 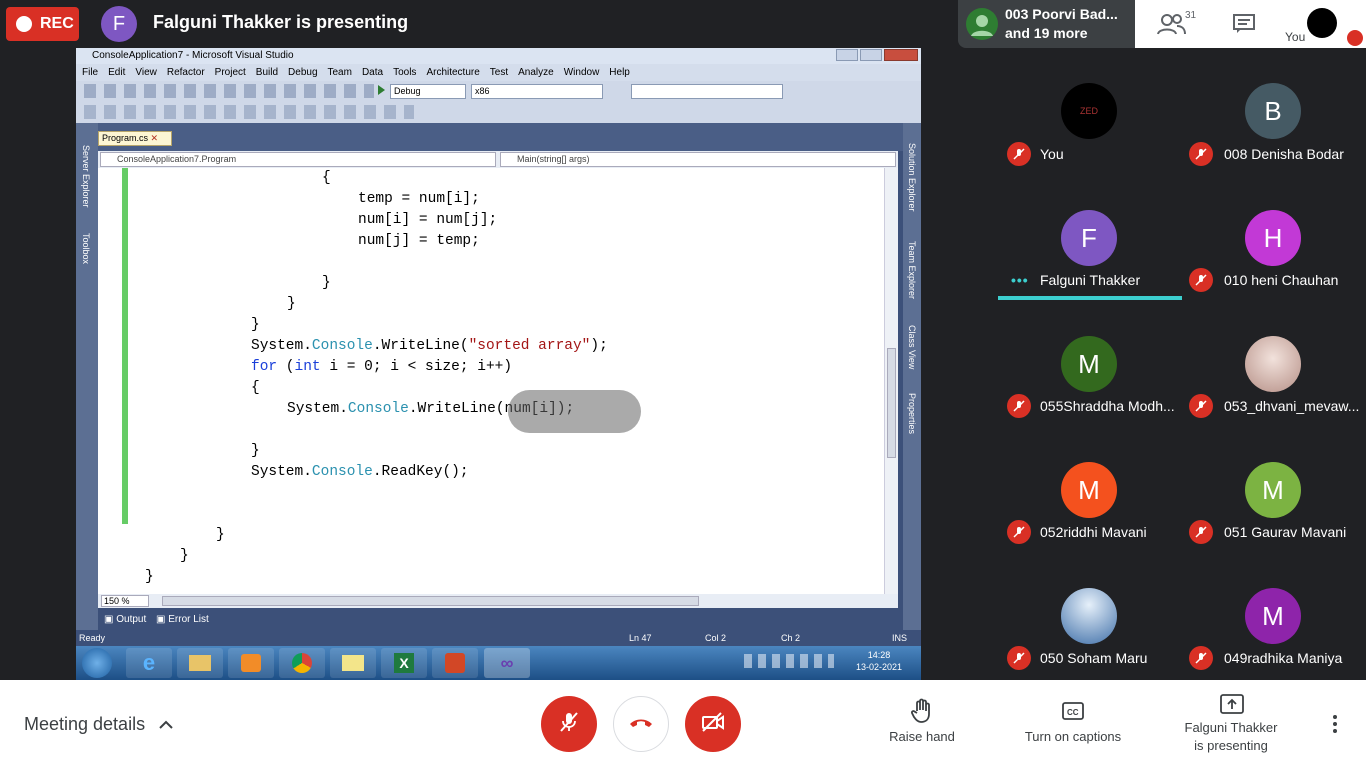 I want to click on participant-tile: B 008 Denisha Bodar, so click(x=1274, y=111).